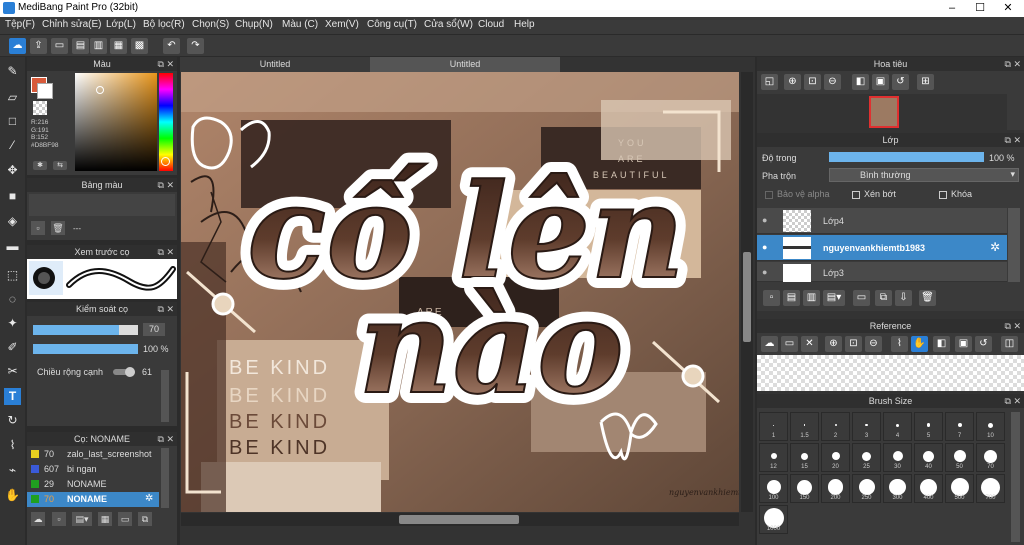  I want to click on brush-list-item: 29 NONAME, so click(93, 484).